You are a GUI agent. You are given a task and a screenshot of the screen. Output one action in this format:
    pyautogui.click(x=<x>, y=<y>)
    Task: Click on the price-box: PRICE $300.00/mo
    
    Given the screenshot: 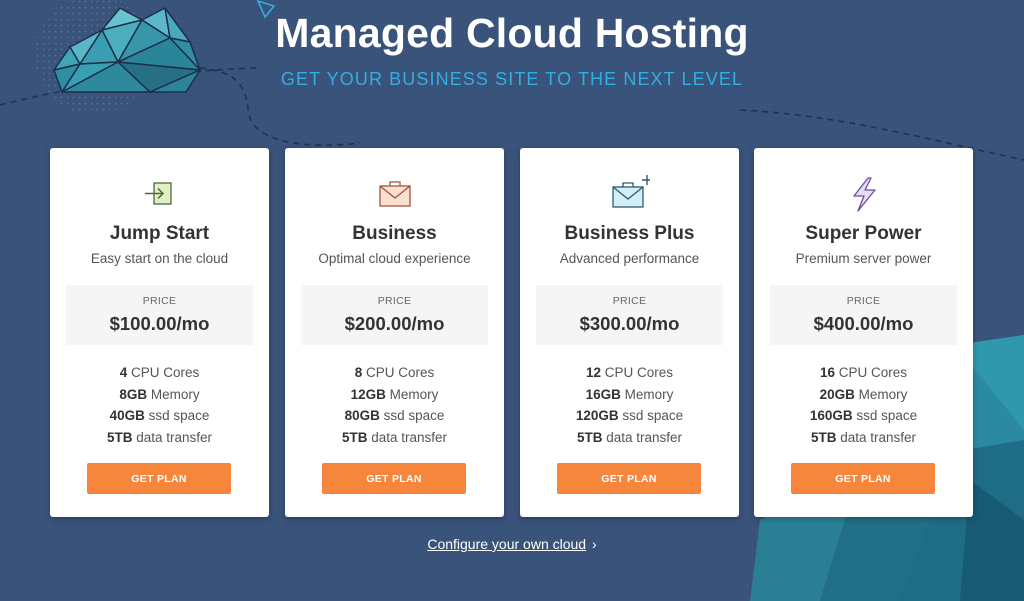 What is the action you would take?
    pyautogui.click(x=629, y=315)
    